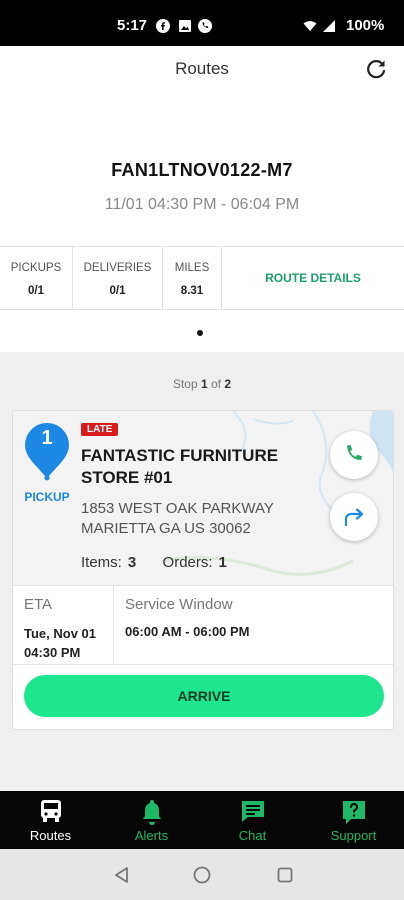  I want to click on eta-time: 04:30 PM, so click(52, 652).